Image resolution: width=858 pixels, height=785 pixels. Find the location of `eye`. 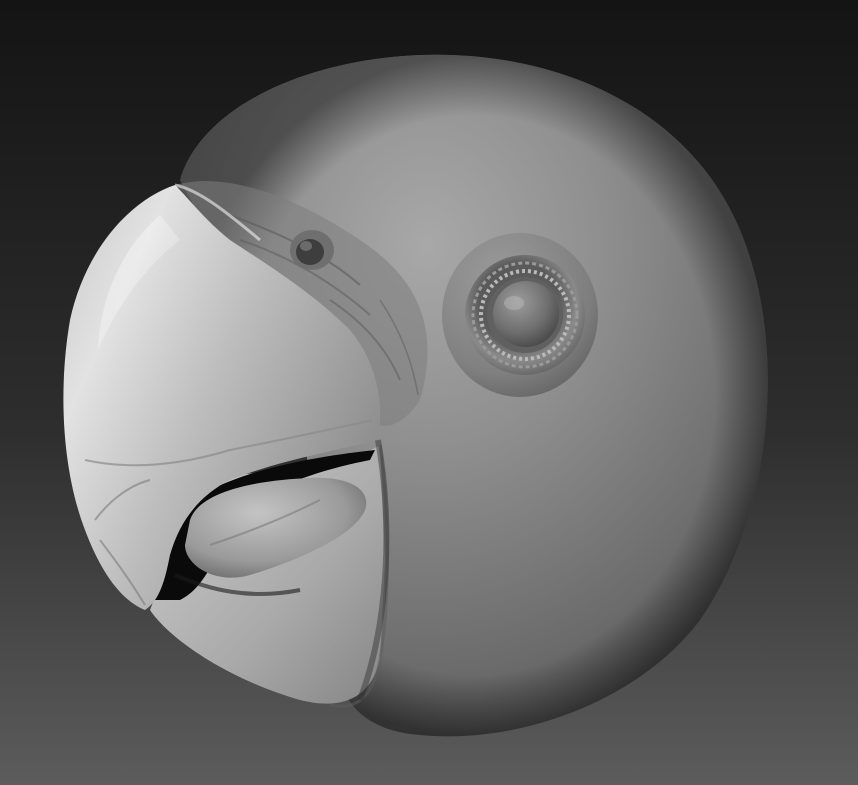

eye is located at coordinates (520, 315).